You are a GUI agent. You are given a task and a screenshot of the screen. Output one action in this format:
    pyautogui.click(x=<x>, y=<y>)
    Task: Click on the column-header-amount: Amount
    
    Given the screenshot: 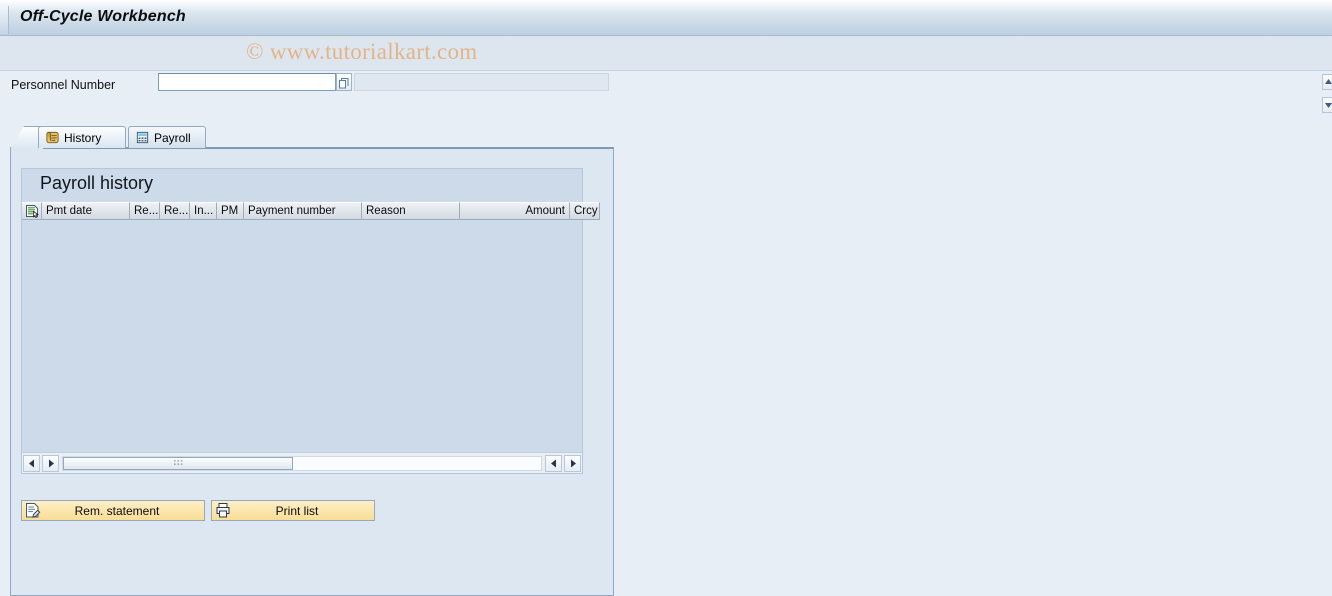 What is the action you would take?
    pyautogui.click(x=515, y=211)
    